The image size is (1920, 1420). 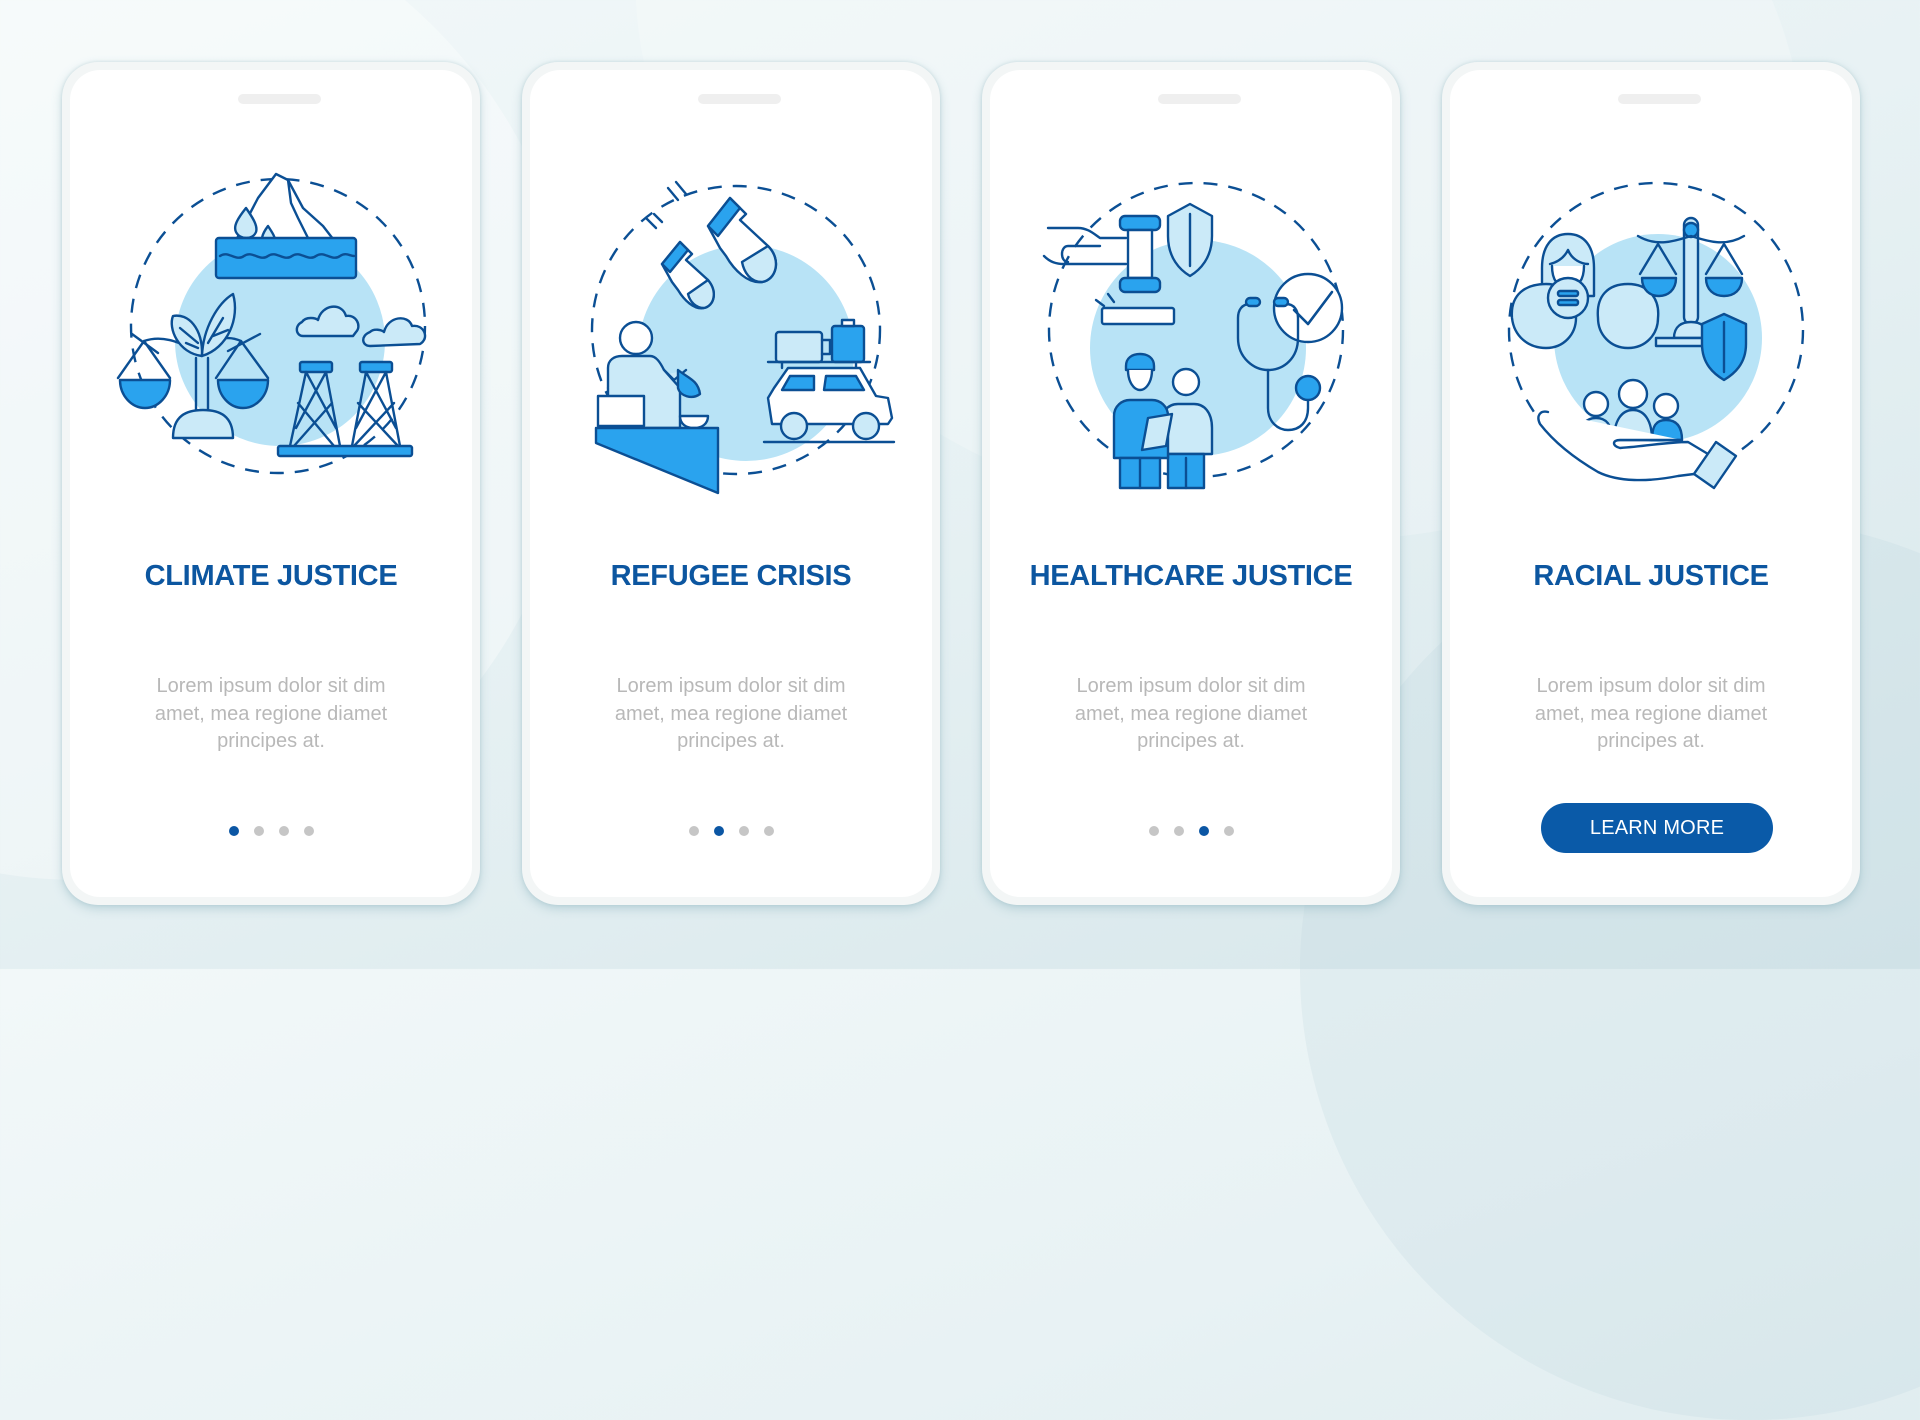 What do you see at coordinates (718, 831) in the screenshot?
I see `page-dot-2-active` at bounding box center [718, 831].